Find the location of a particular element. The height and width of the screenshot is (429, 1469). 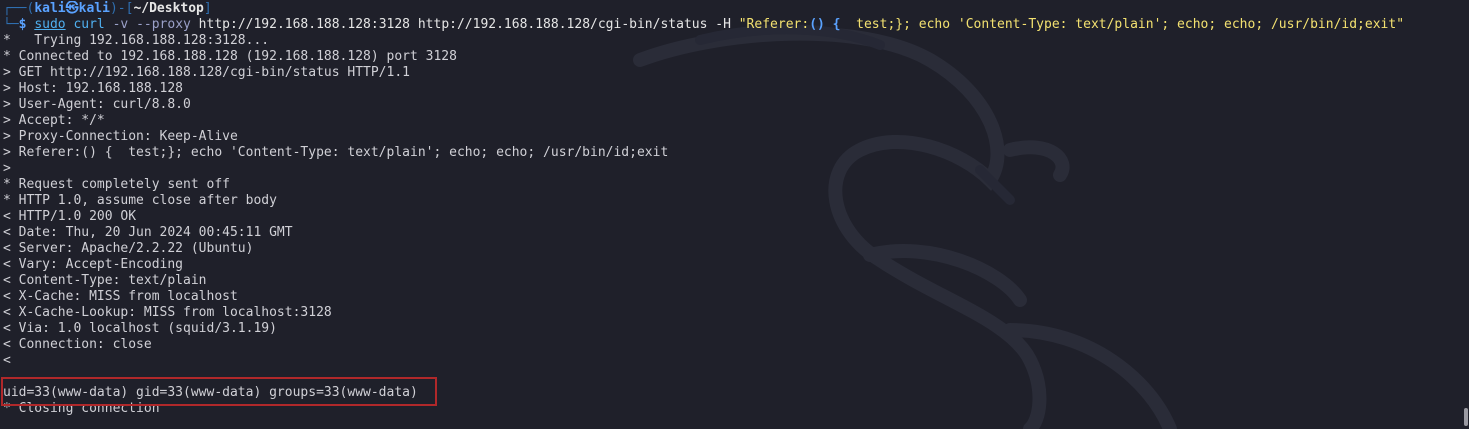

prompt-host: kali is located at coordinates (94, 8).